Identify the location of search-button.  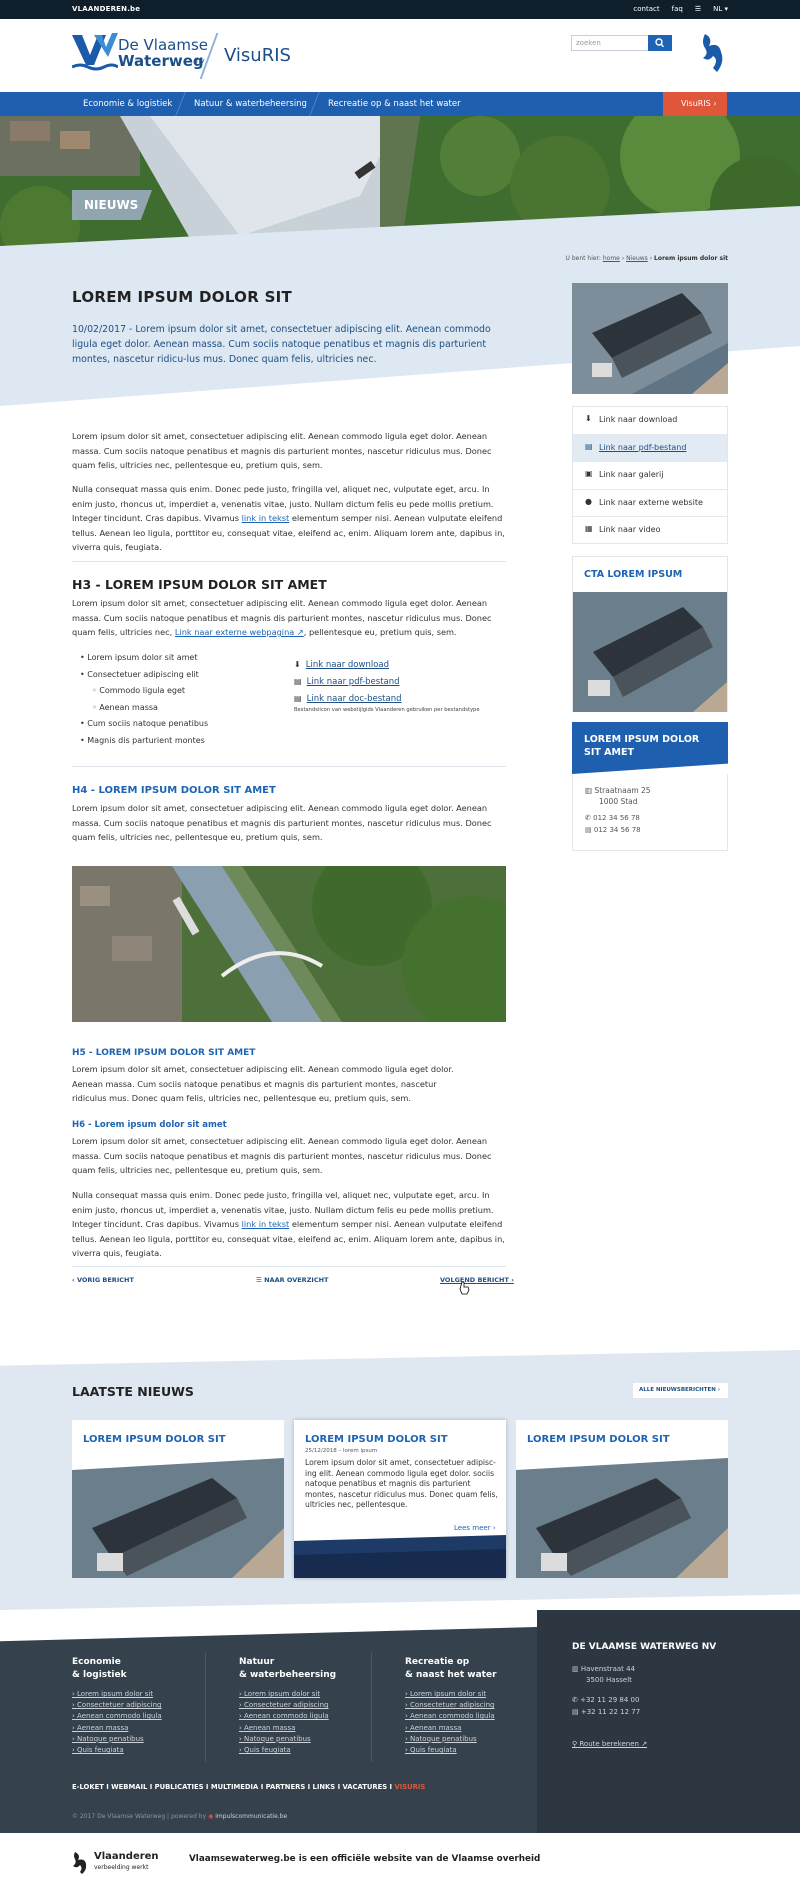
(660, 43).